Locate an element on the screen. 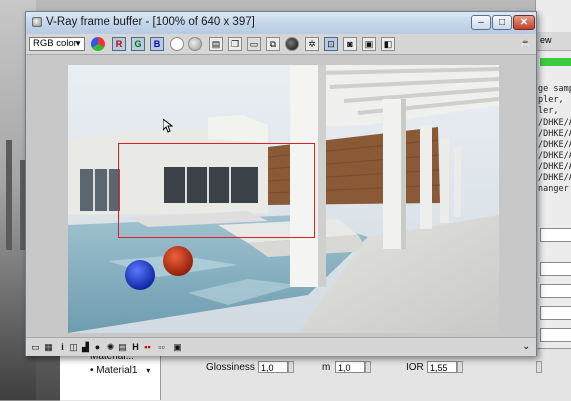 Image resolution: width=571 pixels, height=401 pixels. duplicate-icon: ⧉ is located at coordinates (273, 44).